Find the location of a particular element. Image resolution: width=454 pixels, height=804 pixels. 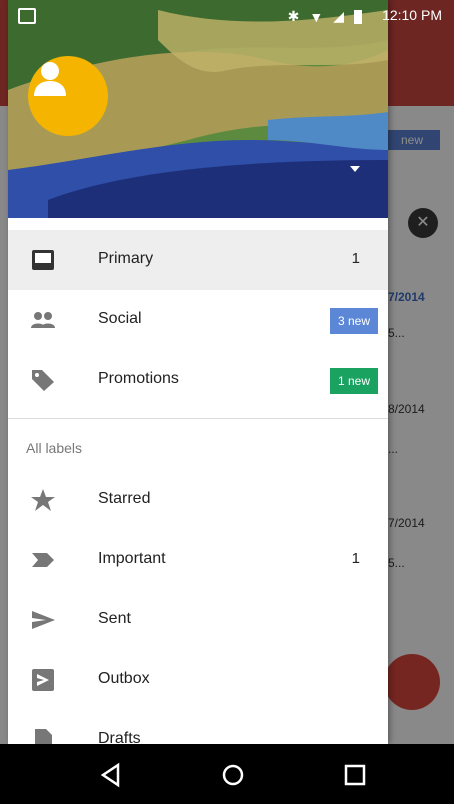

account-avatar is located at coordinates (68, 96).